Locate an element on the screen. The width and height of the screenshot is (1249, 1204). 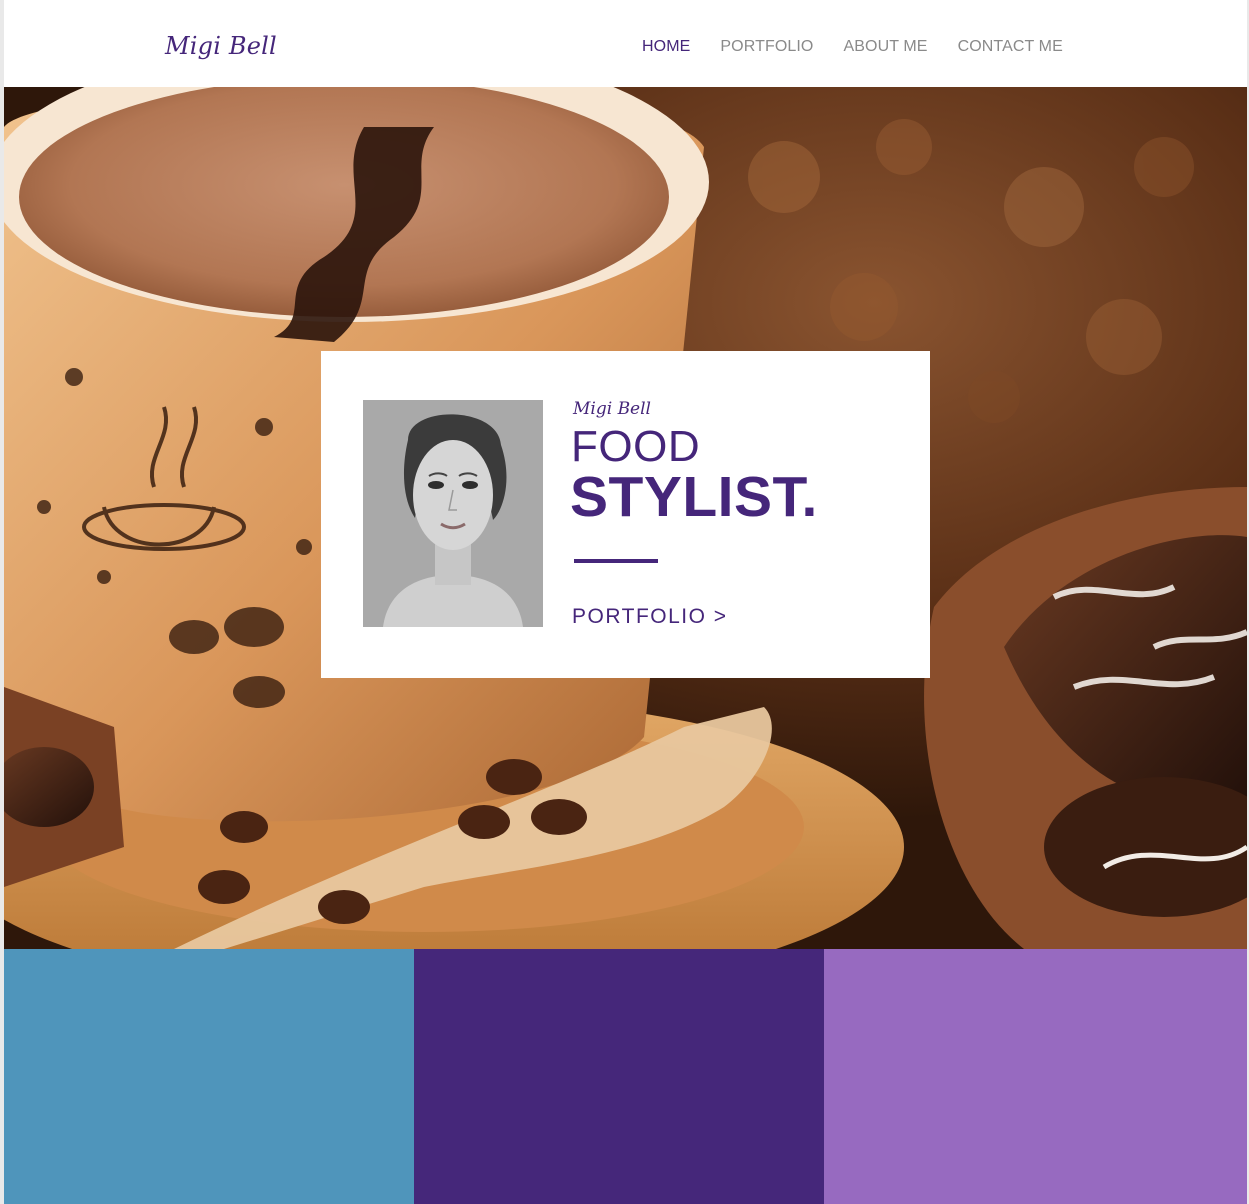
nav-contact-me: CONTACT ME is located at coordinates (1010, 47).